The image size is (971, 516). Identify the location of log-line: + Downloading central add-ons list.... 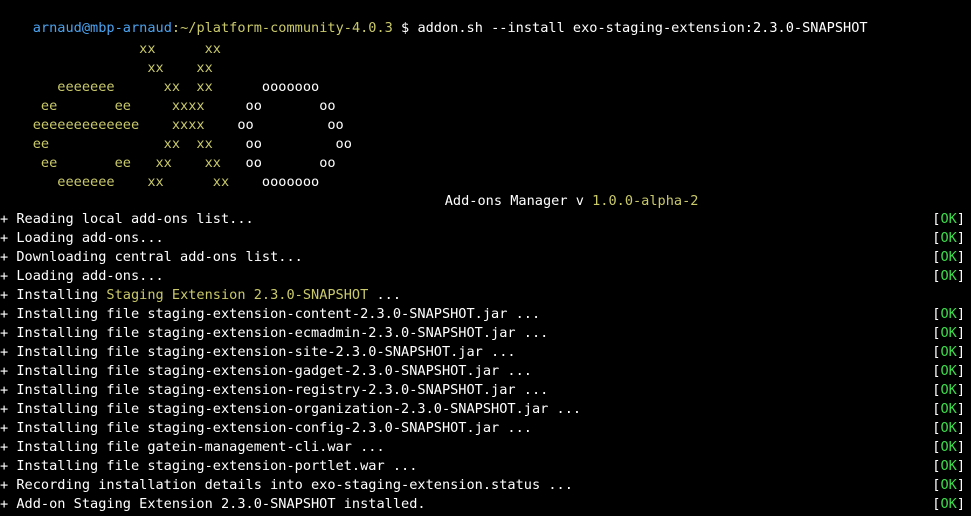
(151, 257).